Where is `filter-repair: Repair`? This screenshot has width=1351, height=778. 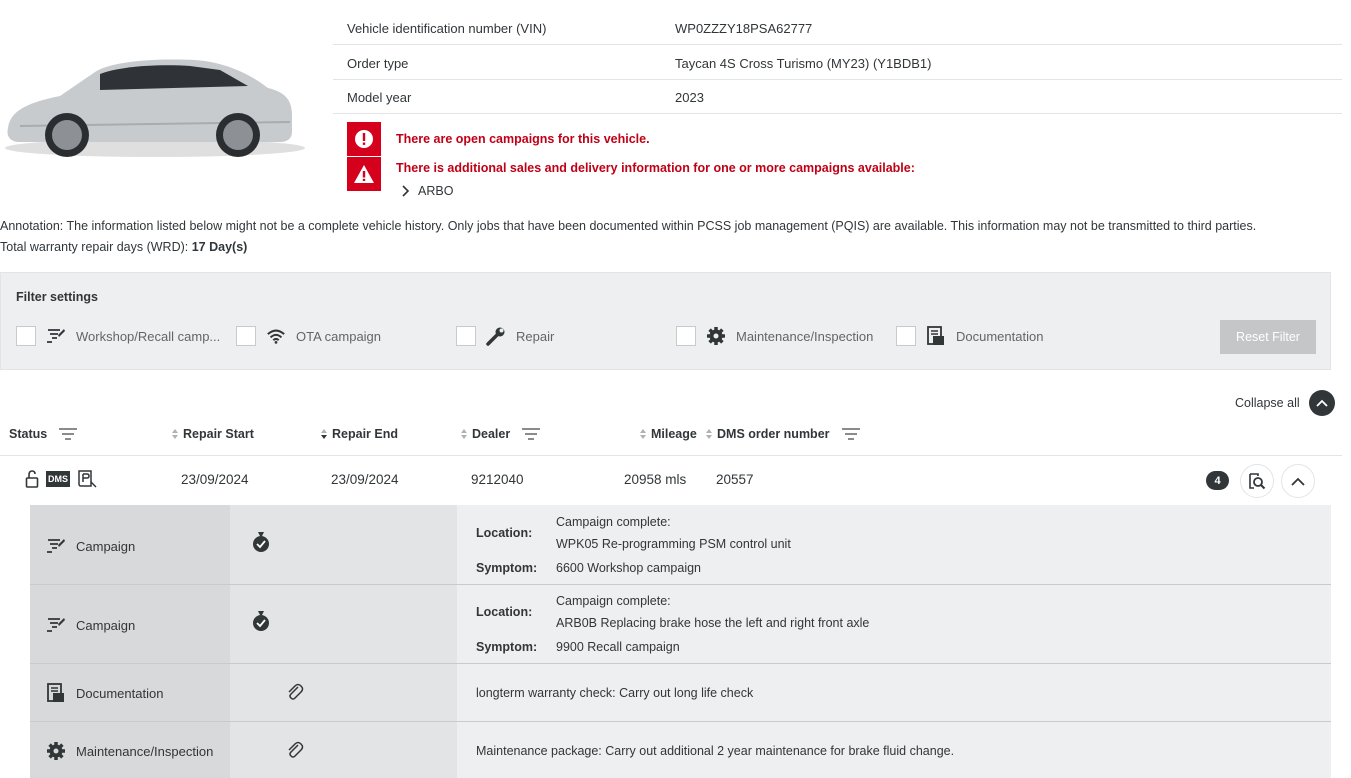
filter-repair: Repair is located at coordinates (505, 336).